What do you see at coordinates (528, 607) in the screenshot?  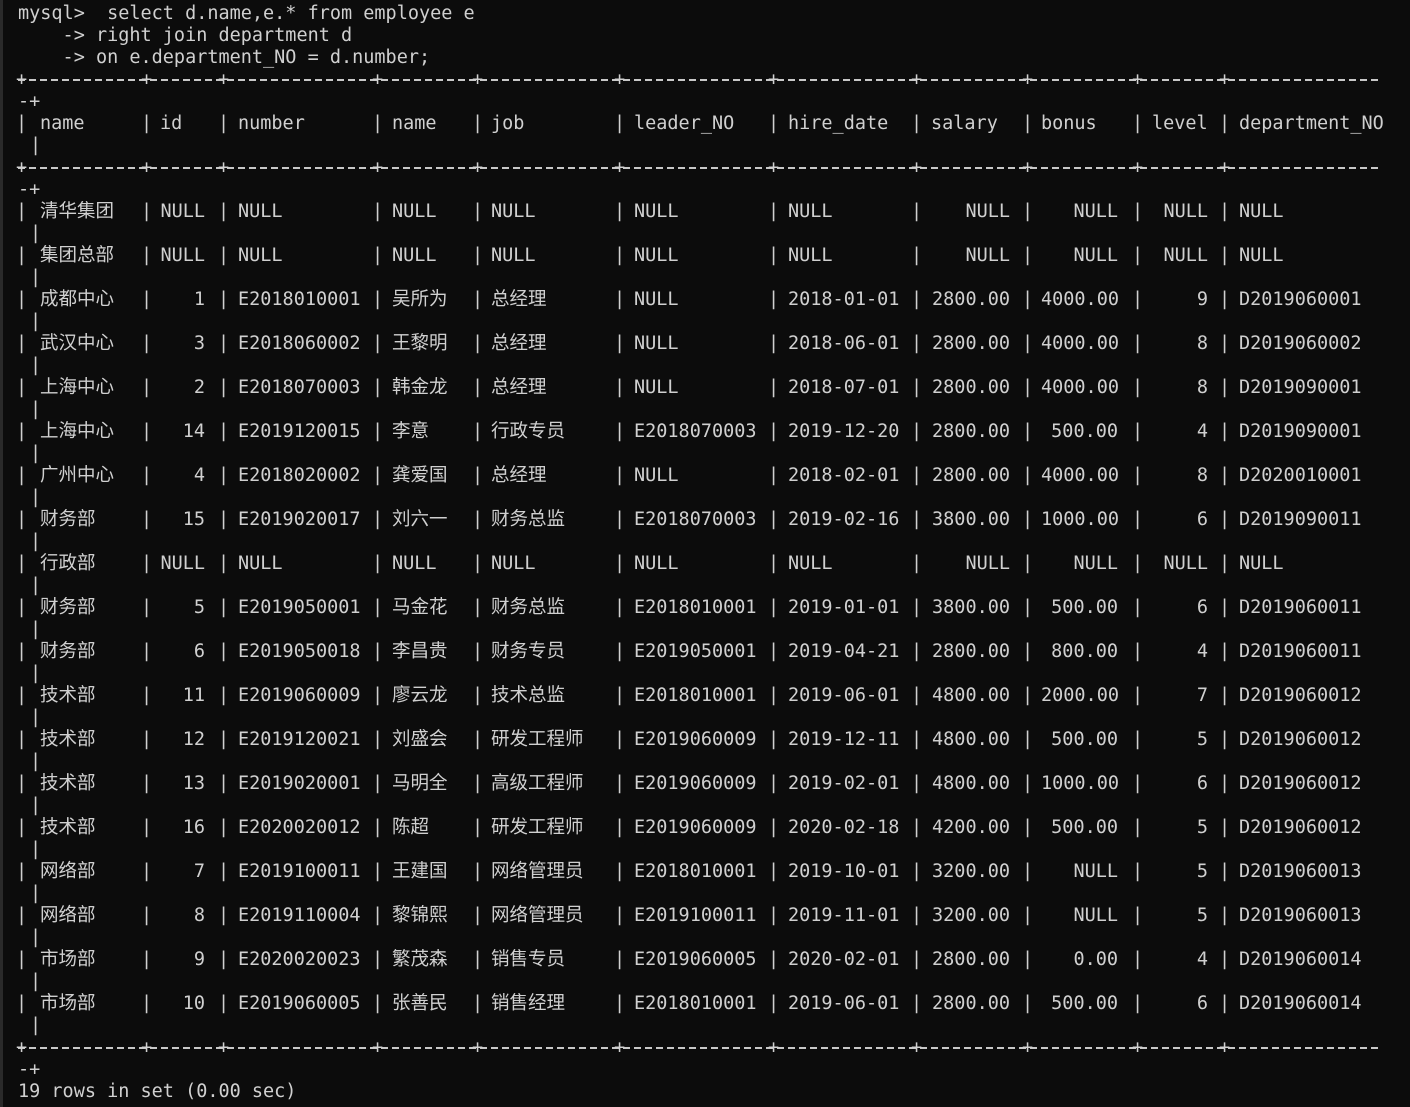 I see `table-cell: 财务总监` at bounding box center [528, 607].